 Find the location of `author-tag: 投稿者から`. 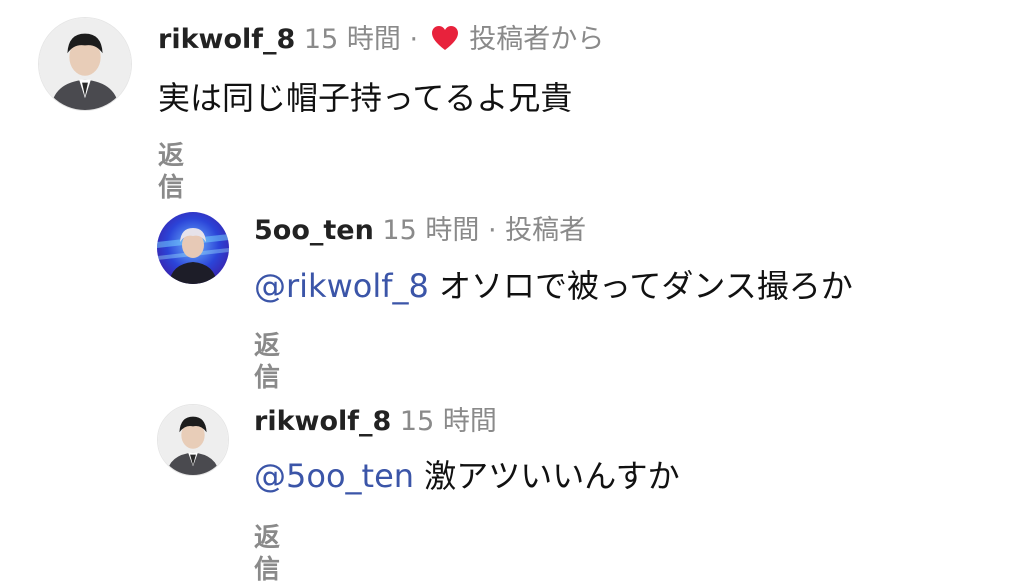

author-tag: 投稿者から is located at coordinates (537, 39).